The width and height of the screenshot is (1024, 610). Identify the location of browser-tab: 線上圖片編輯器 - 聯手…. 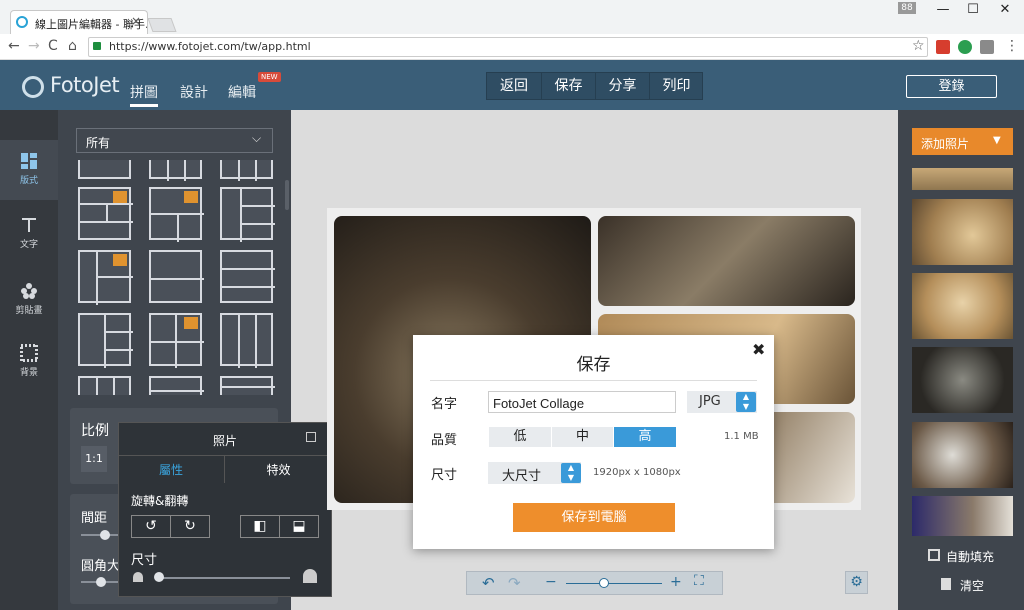
(79, 22).